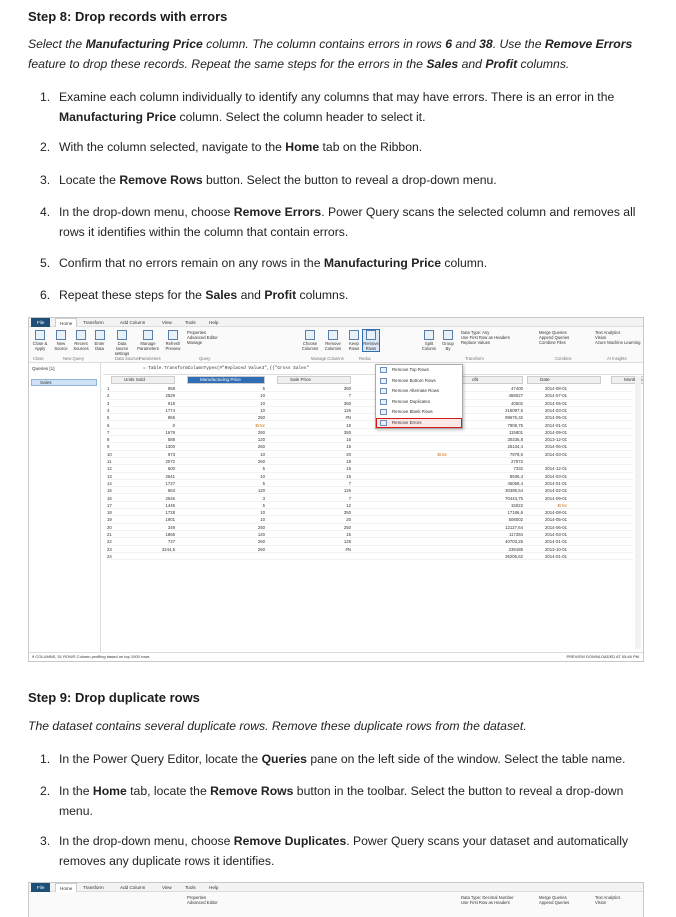 The width and height of the screenshot is (676, 917). What do you see at coordinates (496, 342) in the screenshot?
I see `replace-values-button: Replace Values` at bounding box center [496, 342].